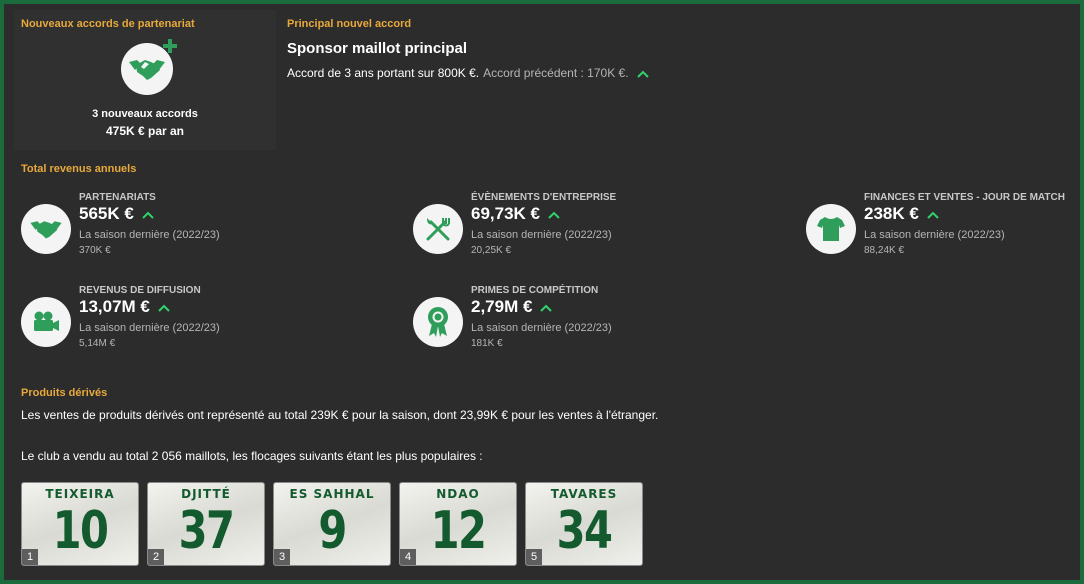 The image size is (1084, 584). What do you see at coordinates (438, 229) in the screenshot?
I see `cutlery-icon` at bounding box center [438, 229].